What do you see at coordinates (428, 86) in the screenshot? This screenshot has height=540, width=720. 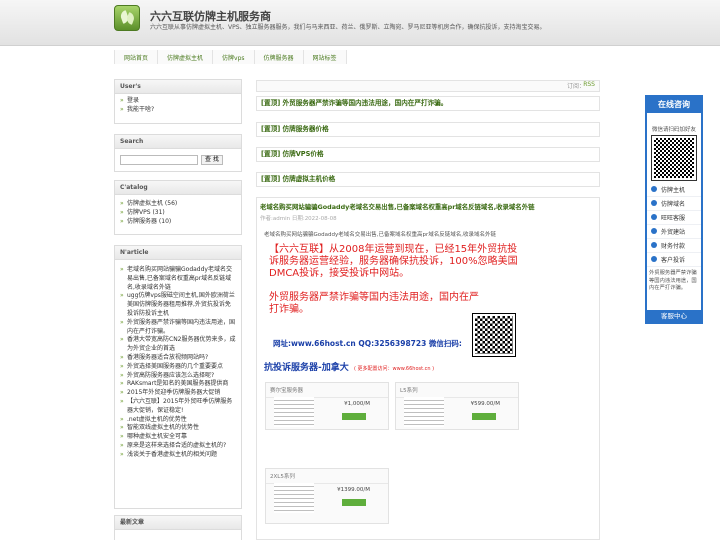 I see `subscribe-bar: 订阅： RSS` at bounding box center [428, 86].